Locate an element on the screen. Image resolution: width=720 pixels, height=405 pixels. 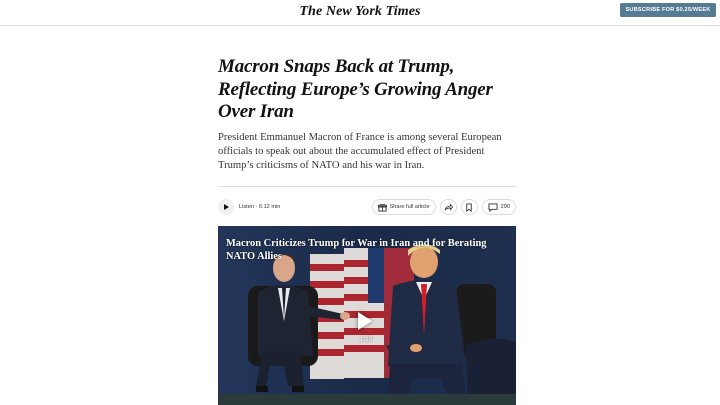
listen-play-button is located at coordinates (226, 207).